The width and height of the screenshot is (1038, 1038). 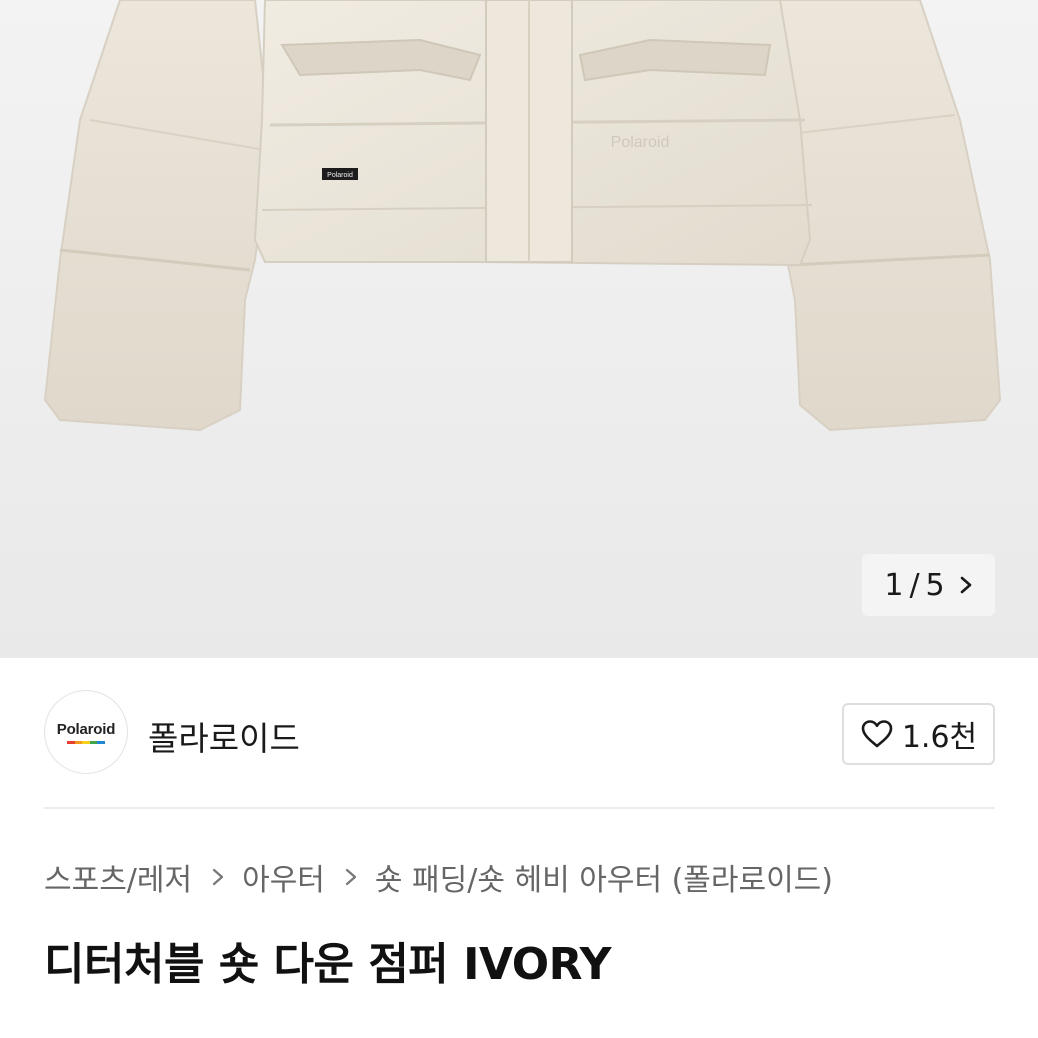 I want to click on like-count: 1.6천, so click(x=939, y=737).